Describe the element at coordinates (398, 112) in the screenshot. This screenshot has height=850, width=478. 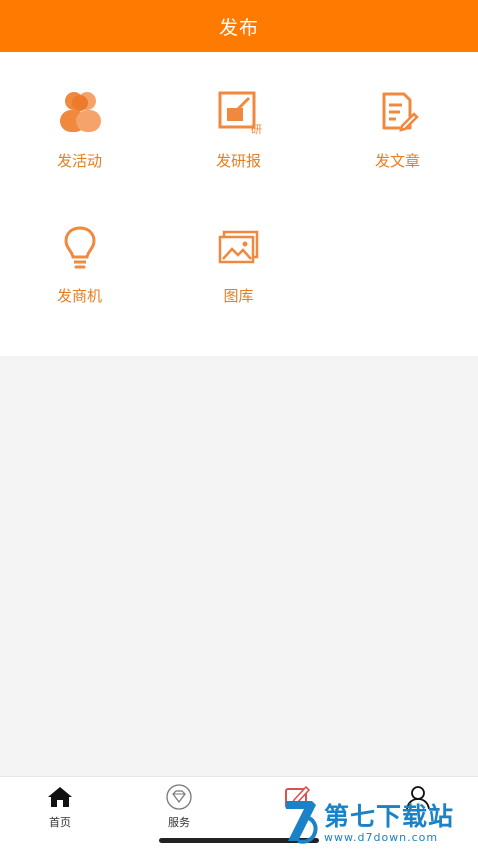
I see `article-edit-icon` at that location.